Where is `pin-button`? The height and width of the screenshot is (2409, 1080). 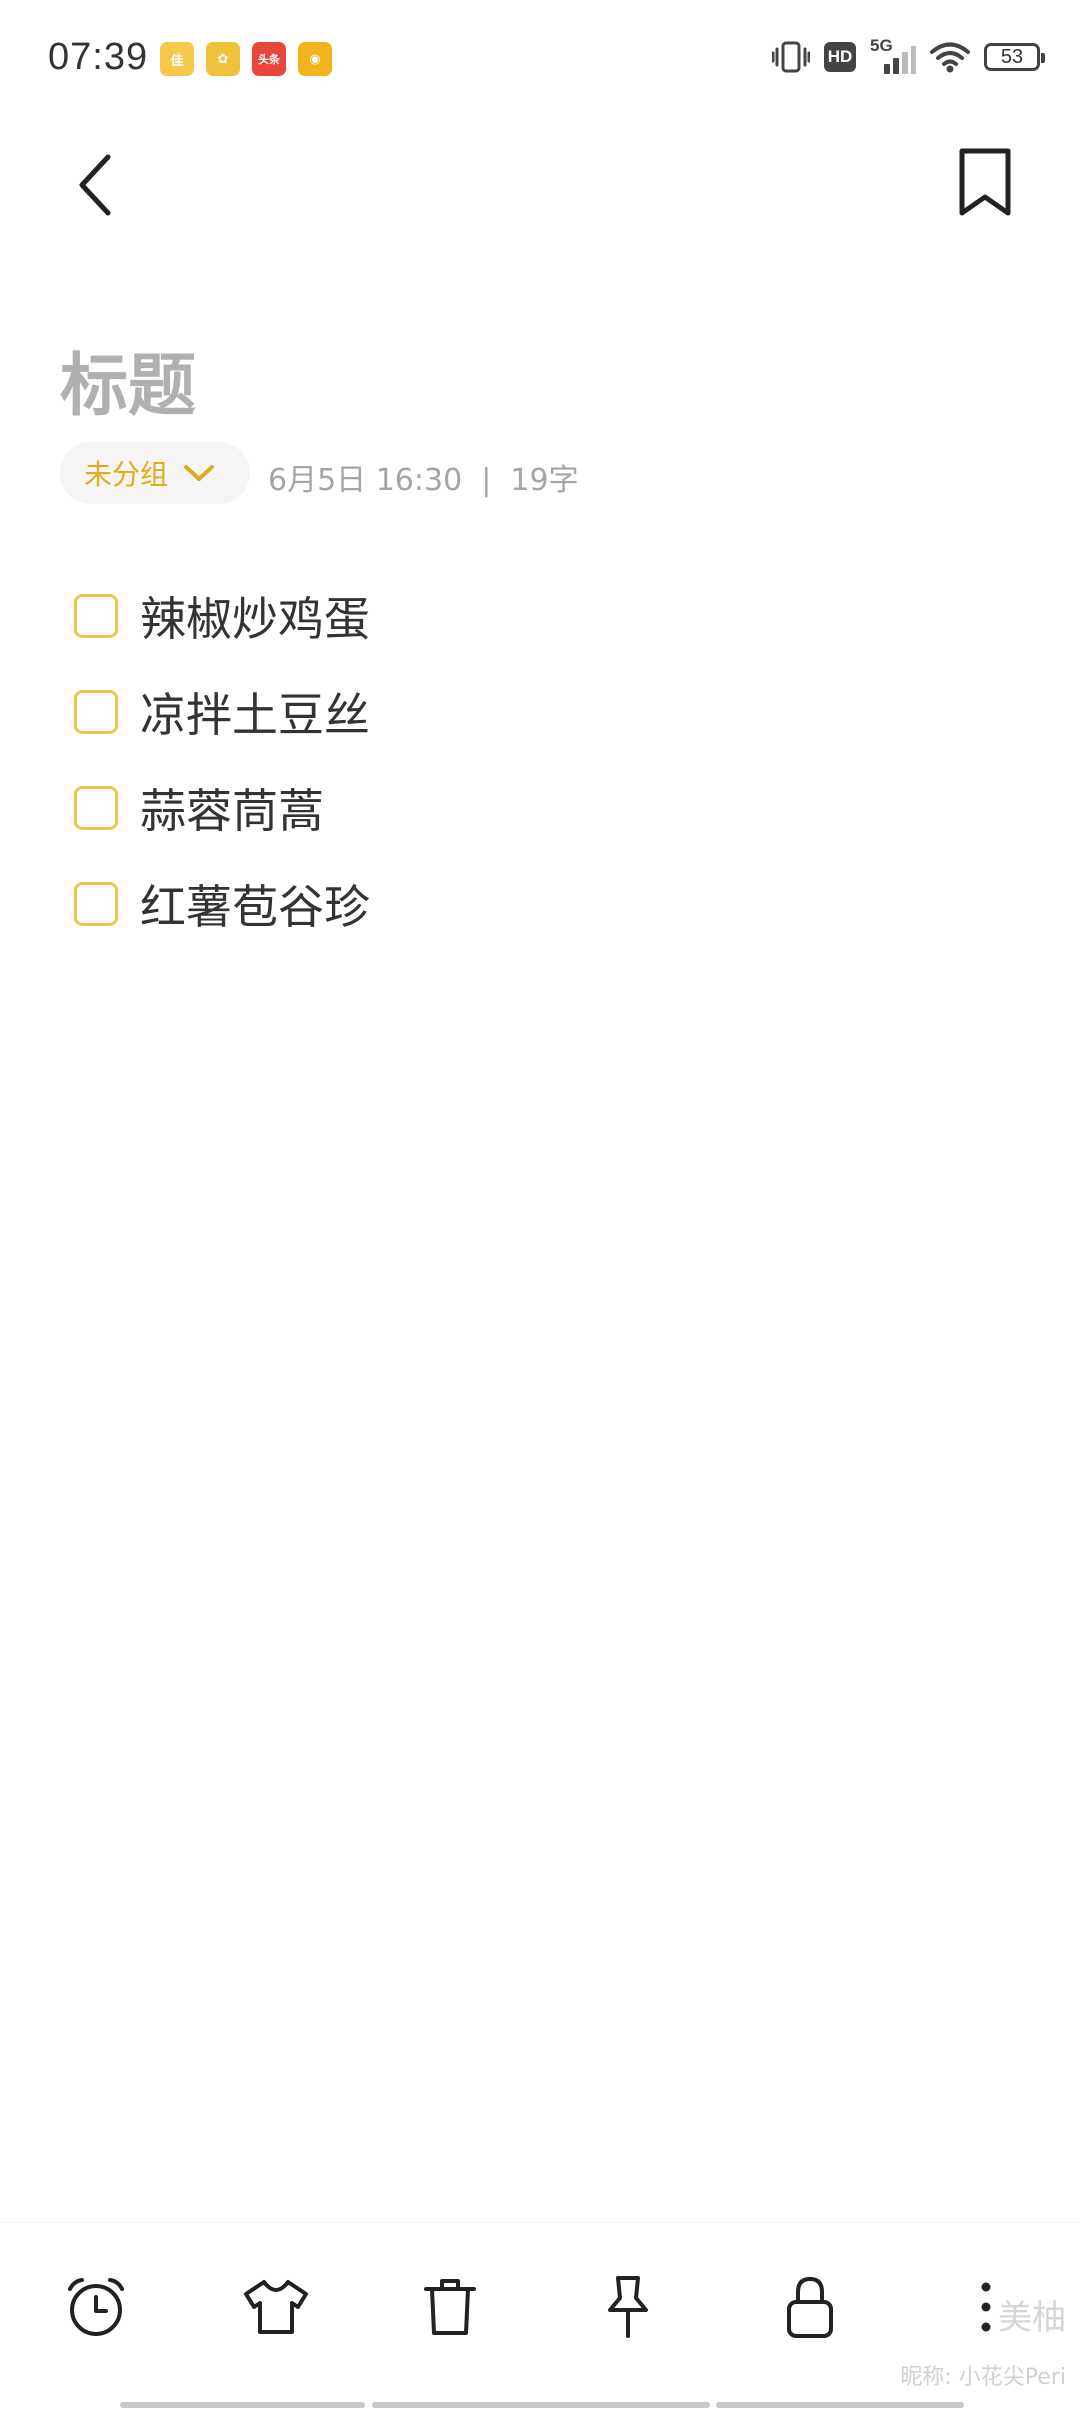 pin-button is located at coordinates (628, 2307).